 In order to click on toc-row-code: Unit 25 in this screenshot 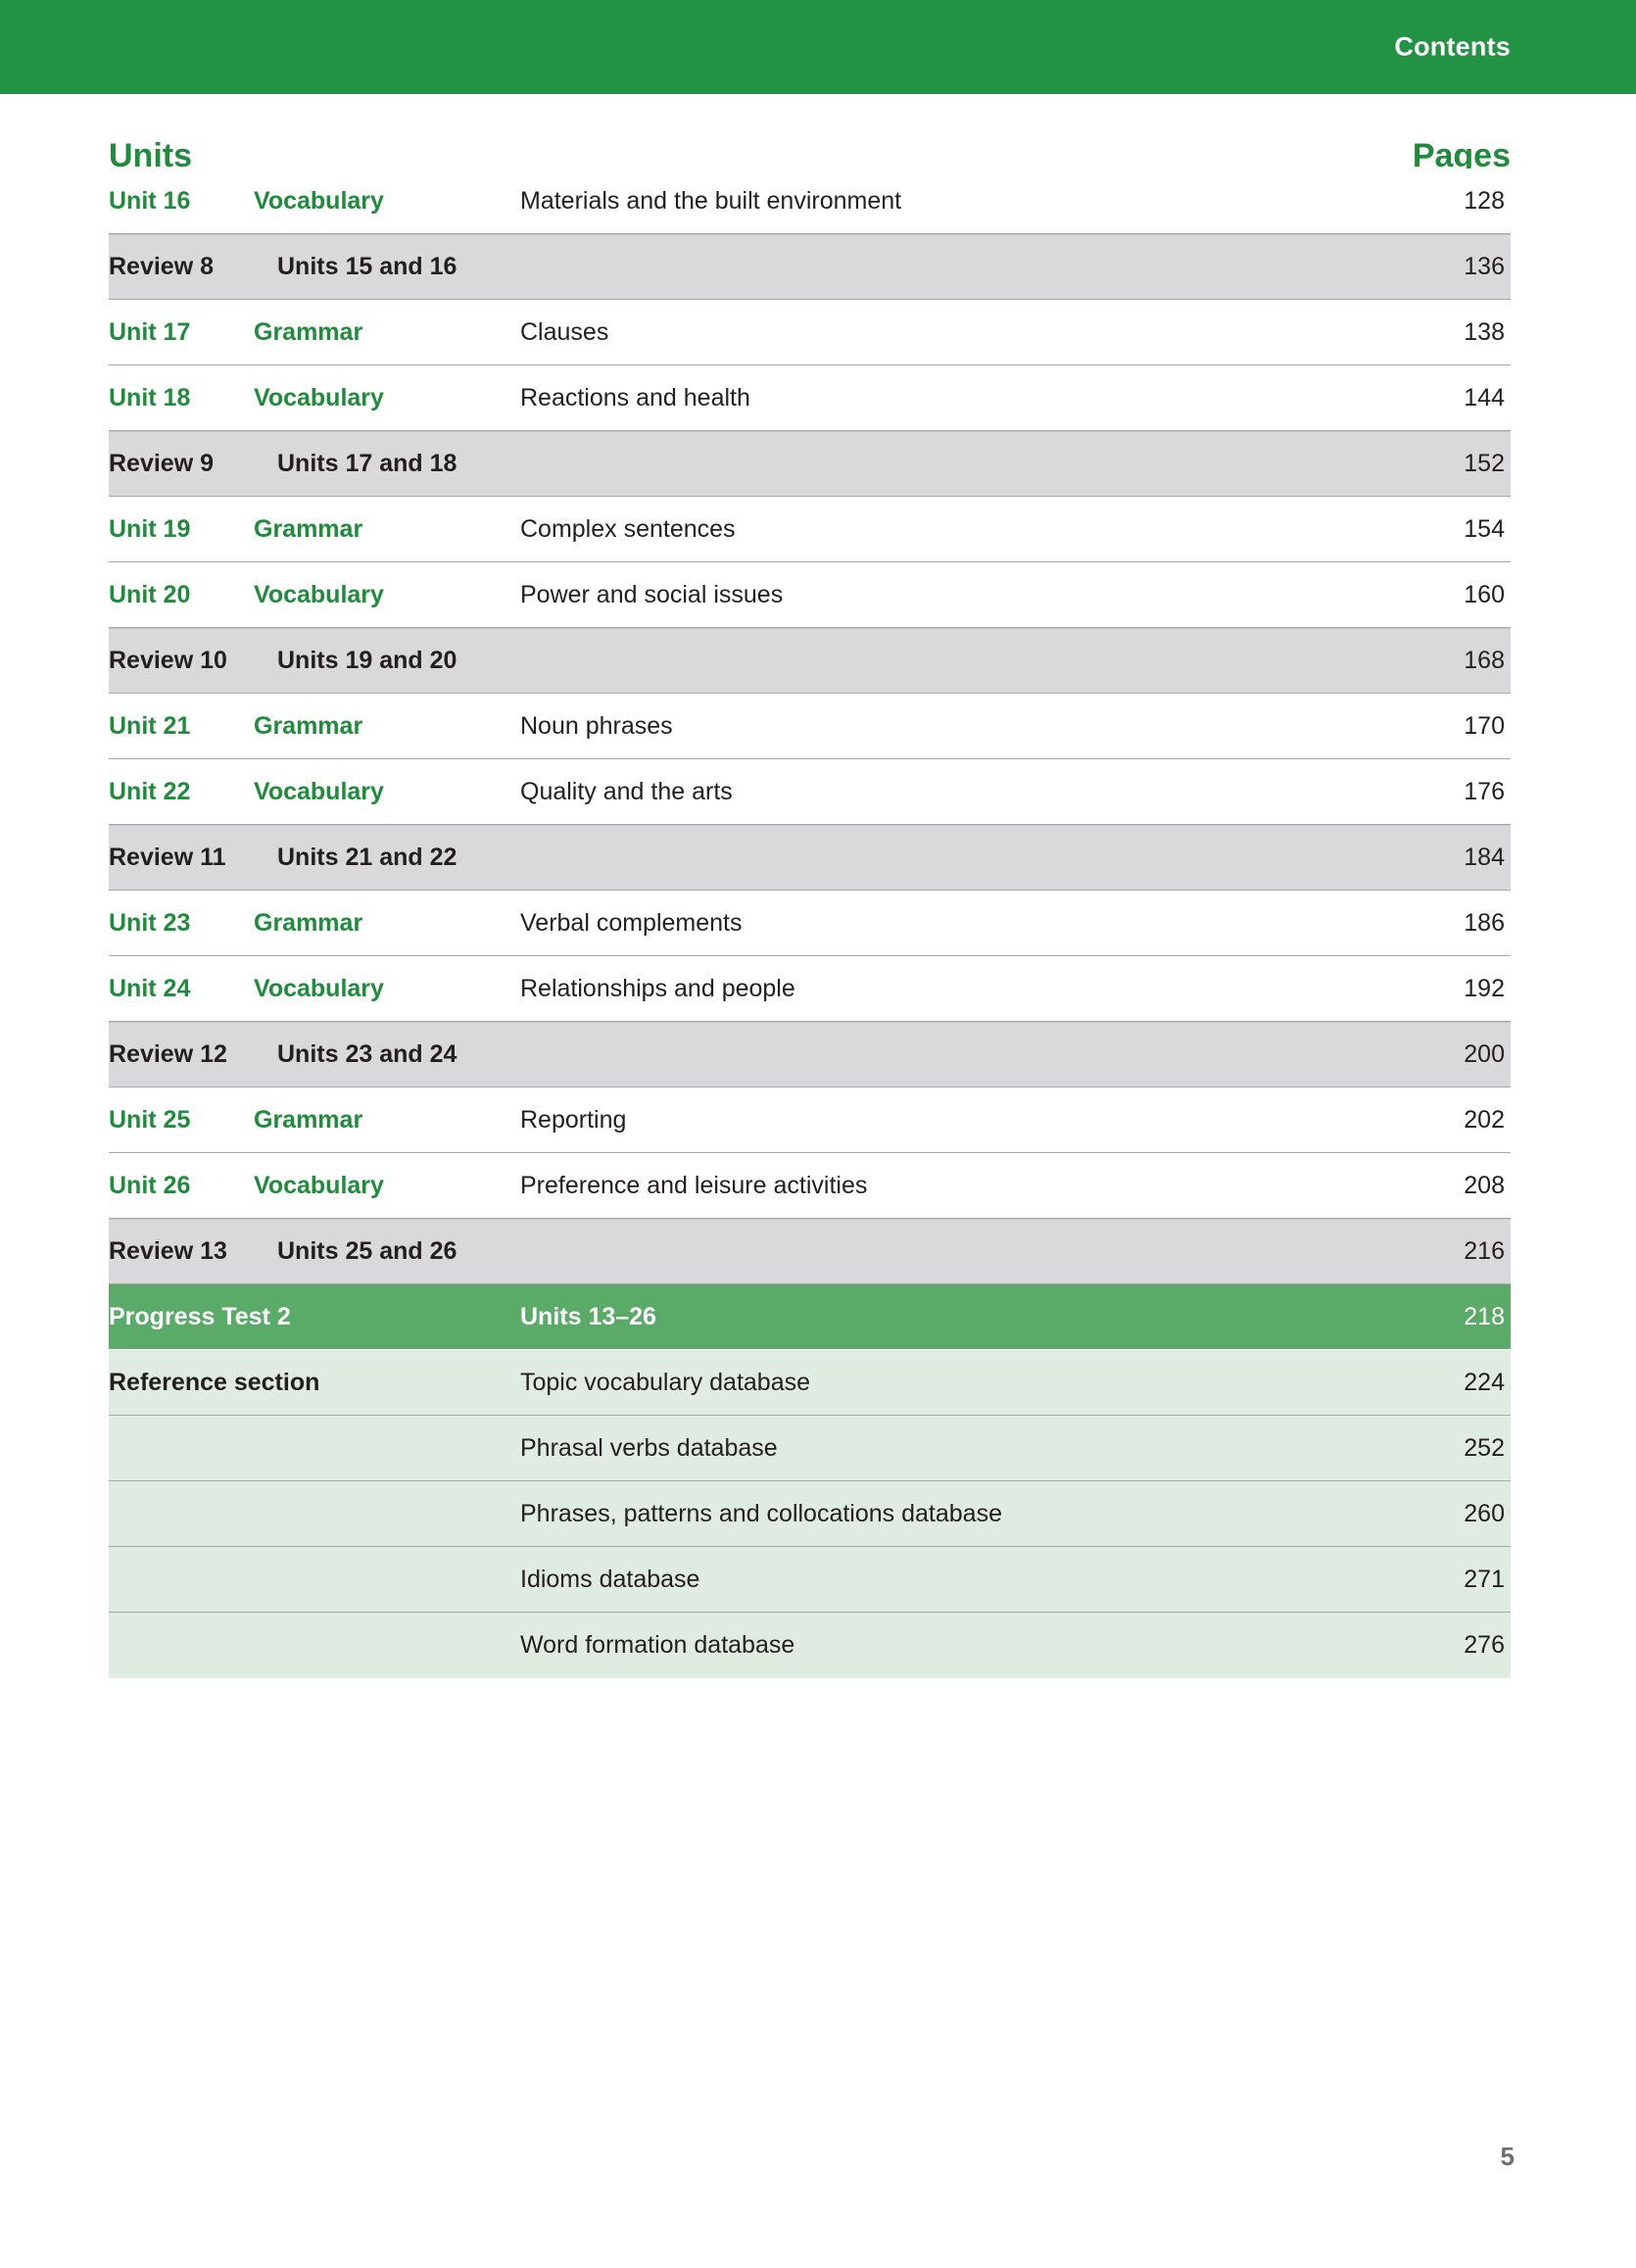, I will do `click(150, 1119)`.